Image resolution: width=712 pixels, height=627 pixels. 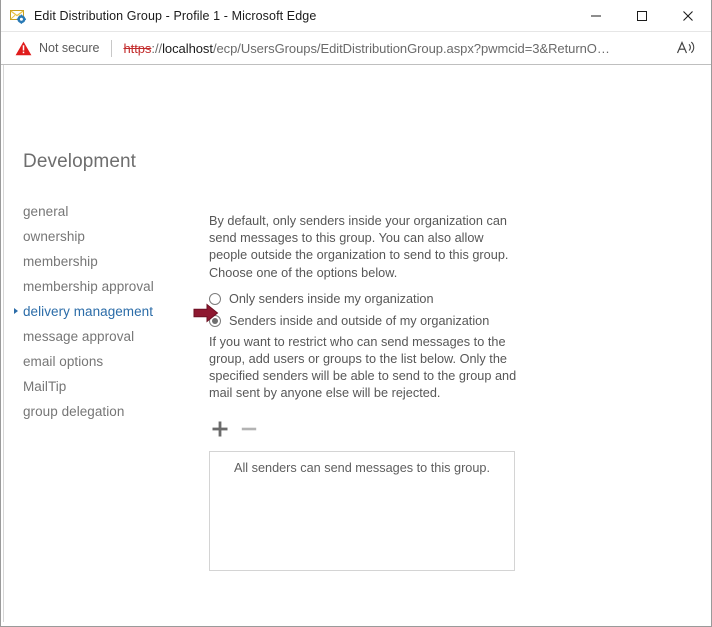 I want to click on sidebar-item-email-options: email options, so click(x=110, y=361).